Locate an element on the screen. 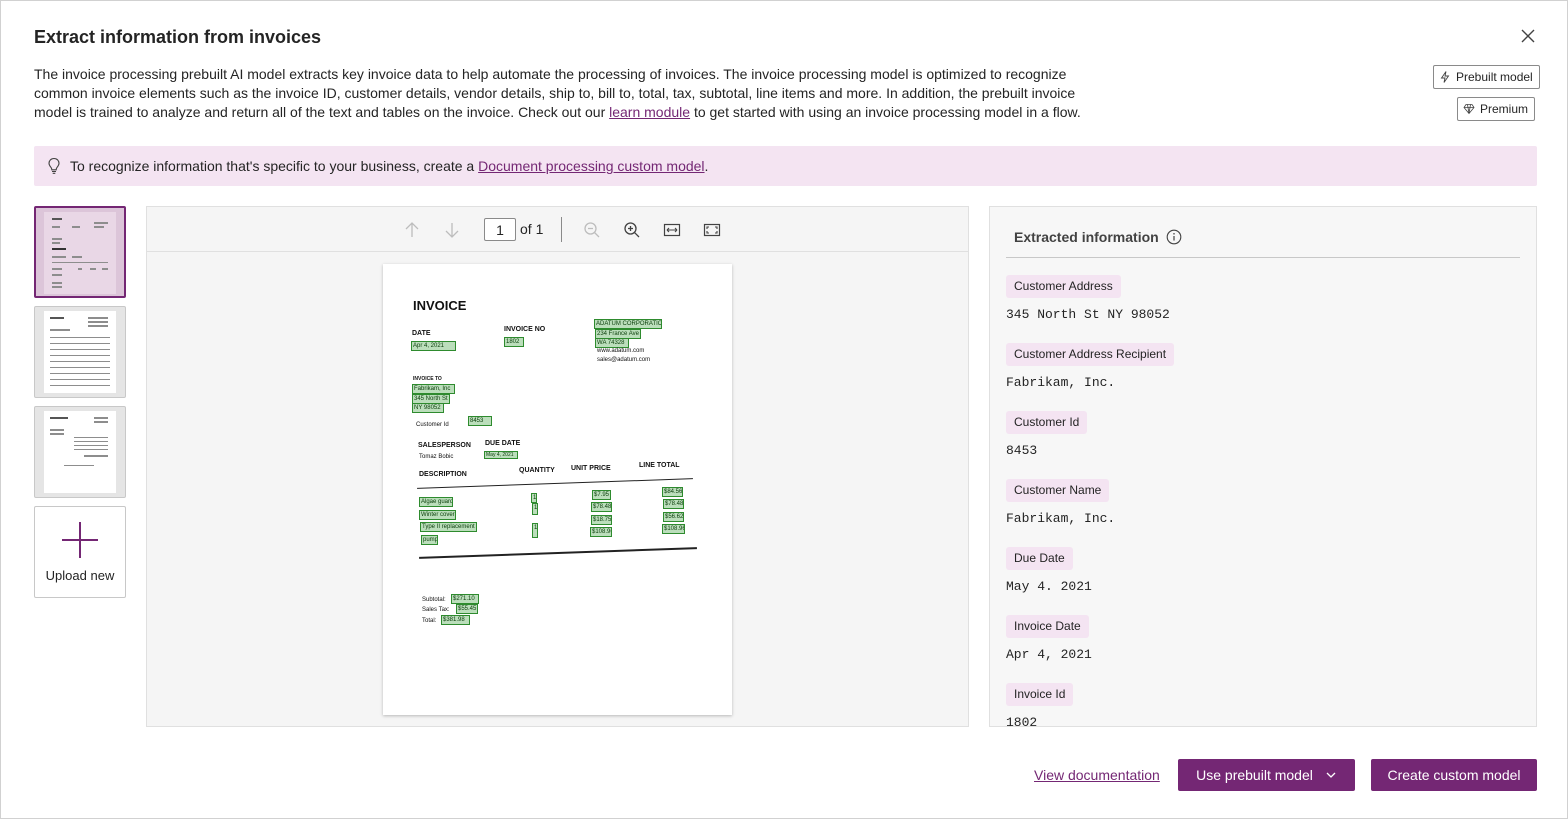  salesperson-label: SALESPERSON is located at coordinates (444, 445).